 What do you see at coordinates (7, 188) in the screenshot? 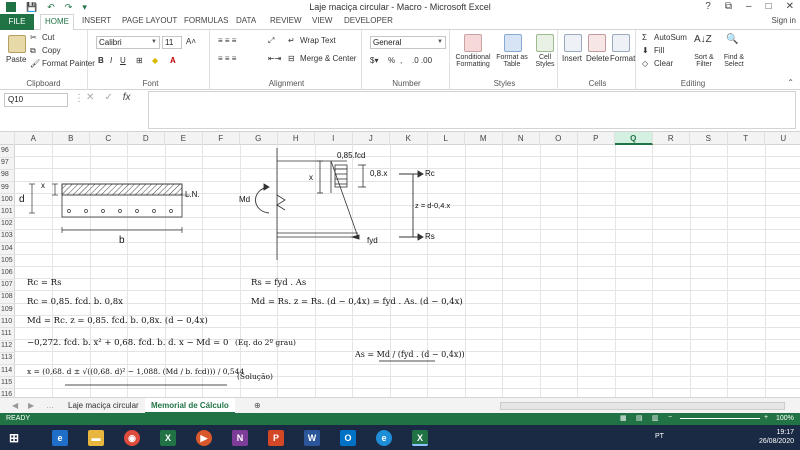
I see `row-header: 99` at bounding box center [7, 188].